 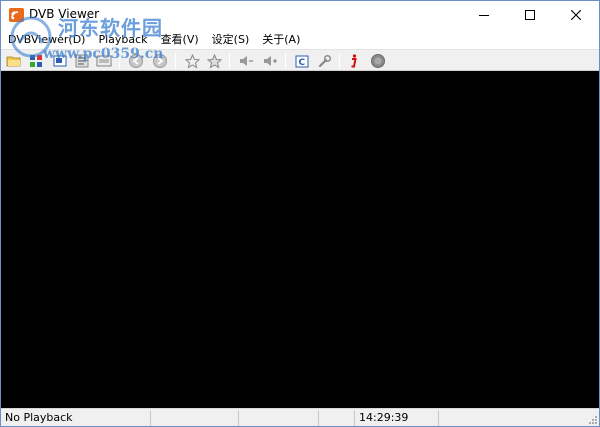 I want to click on info-icon, so click(x=354, y=61).